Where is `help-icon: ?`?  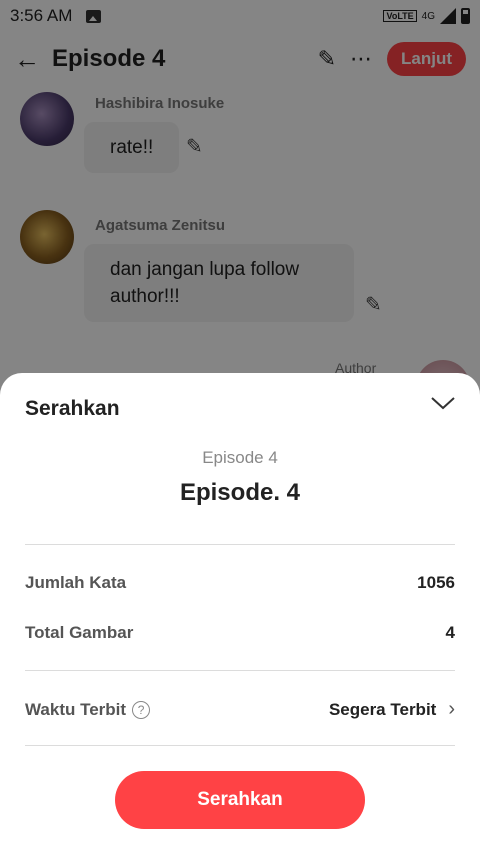
help-icon: ? is located at coordinates (141, 709).